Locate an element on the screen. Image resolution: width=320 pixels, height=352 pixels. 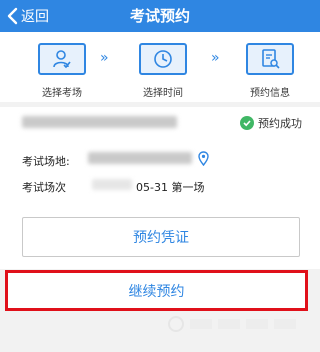
nav-bar: 返回 考试预约 is located at coordinates (160, 16).